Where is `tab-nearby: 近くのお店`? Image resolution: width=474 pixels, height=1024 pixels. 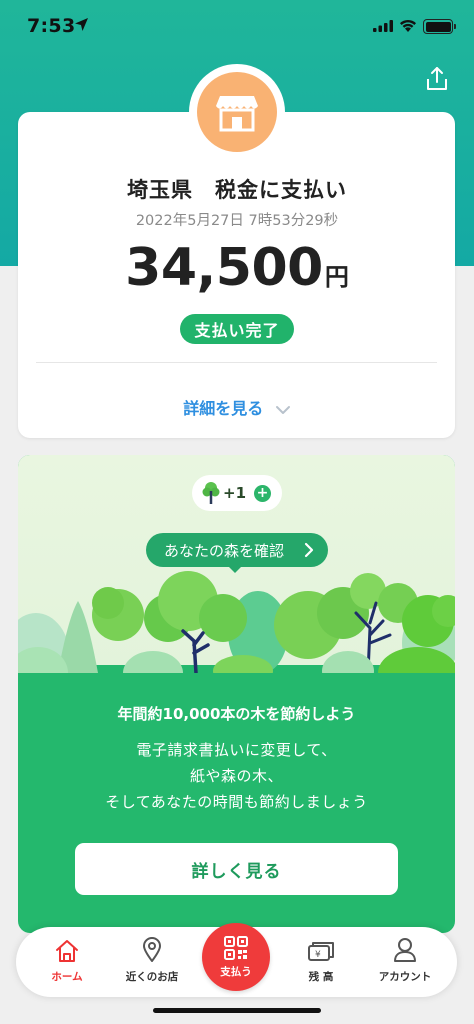
tab-nearby: 近くのお店 is located at coordinates (152, 962).